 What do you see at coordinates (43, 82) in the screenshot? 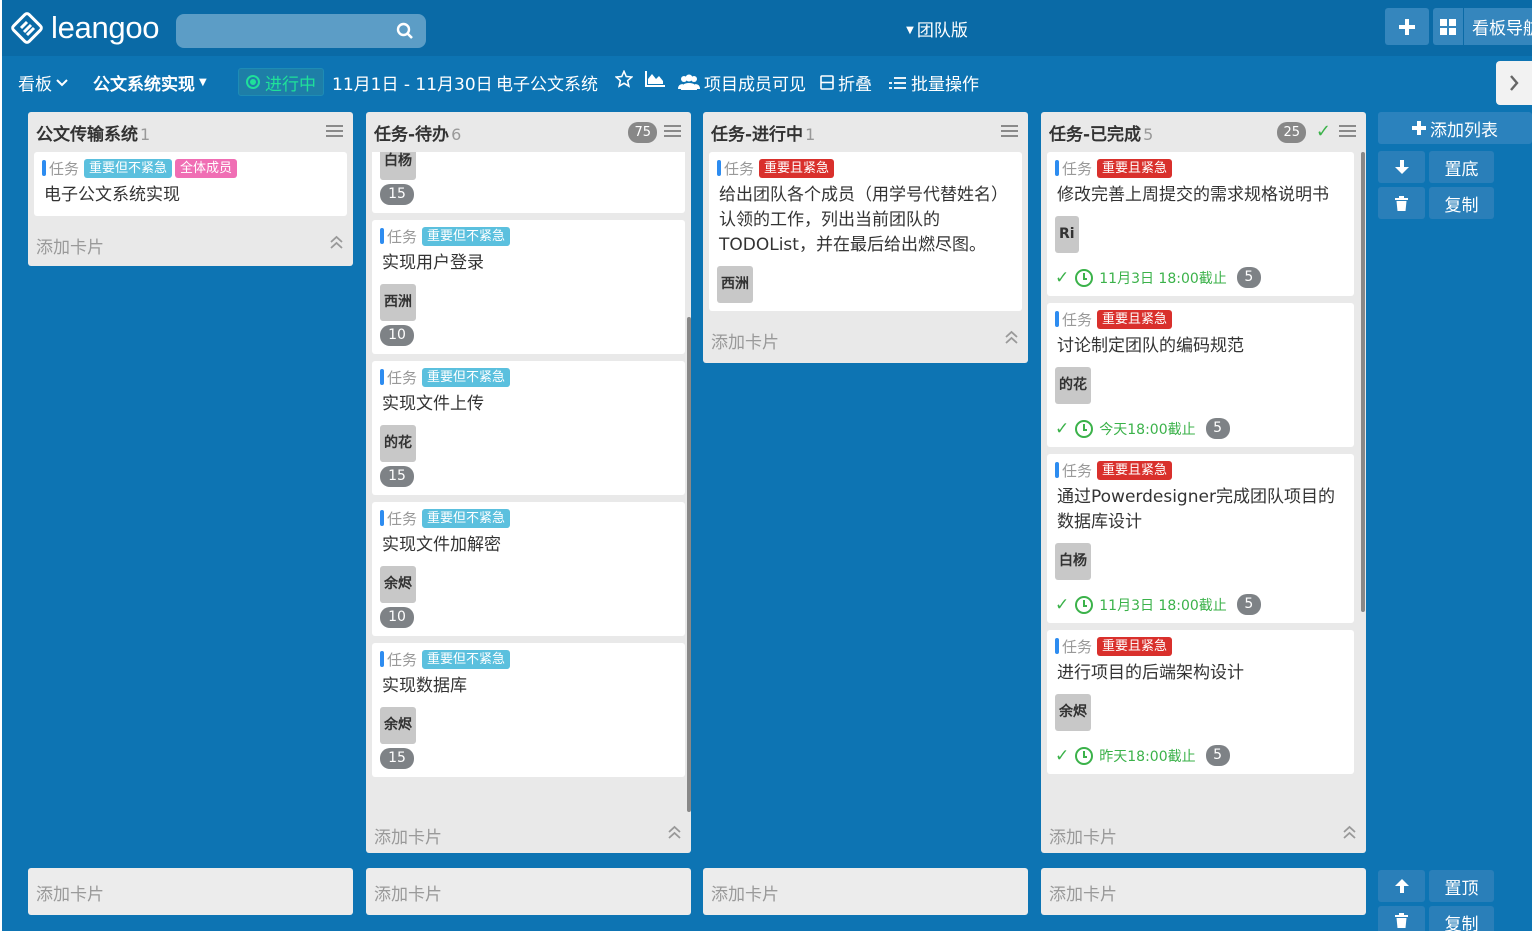
I see `board-menu: 看板` at bounding box center [43, 82].